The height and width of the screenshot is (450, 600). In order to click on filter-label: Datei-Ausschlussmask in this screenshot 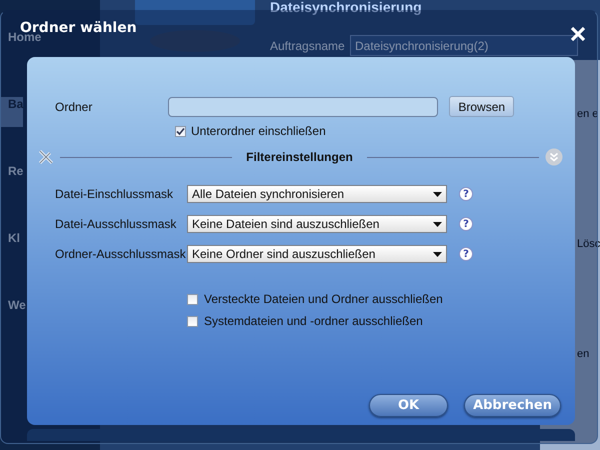, I will do `click(116, 224)`.